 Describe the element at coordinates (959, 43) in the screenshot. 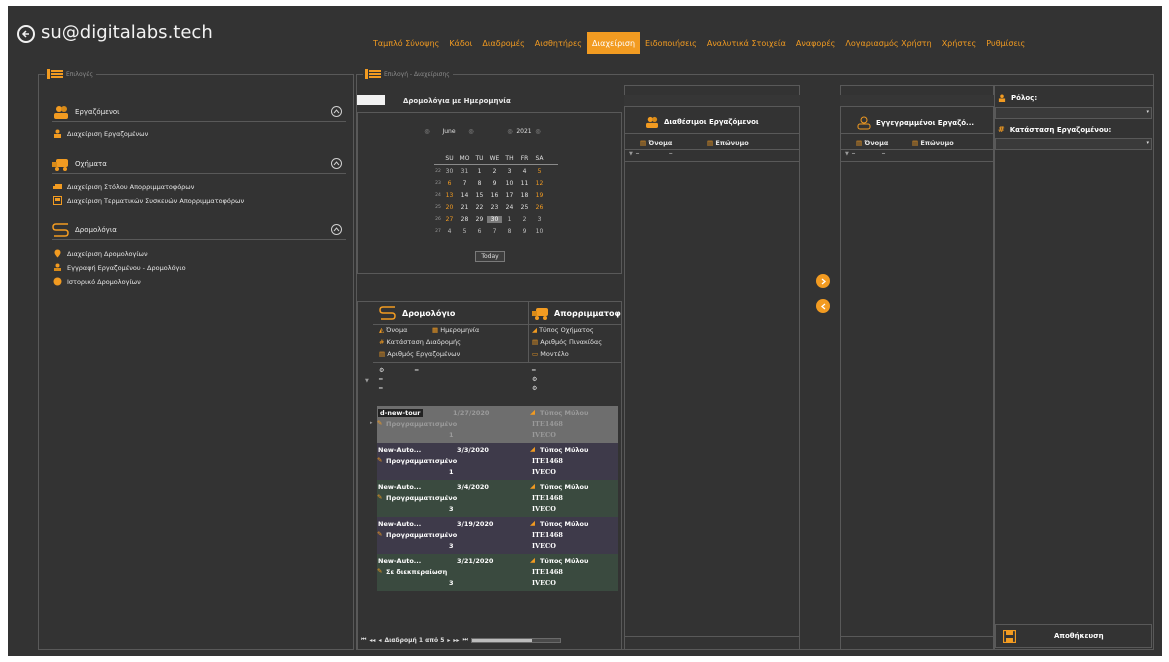

I see `nav-item: Χρήστες` at that location.